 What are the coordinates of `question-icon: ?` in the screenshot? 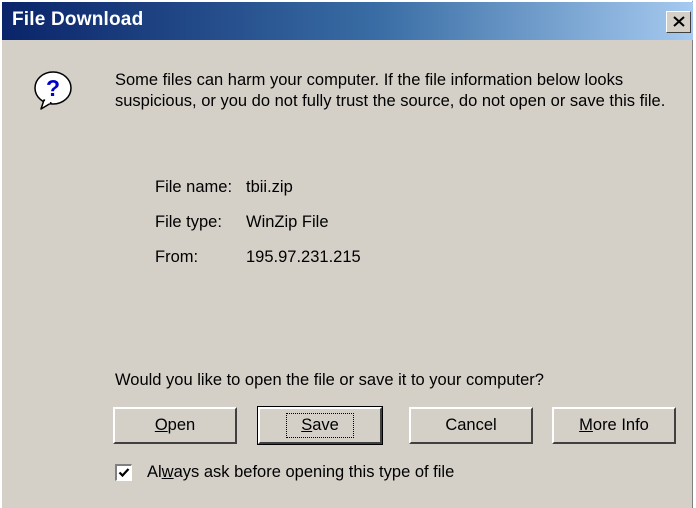 It's located at (53, 90).